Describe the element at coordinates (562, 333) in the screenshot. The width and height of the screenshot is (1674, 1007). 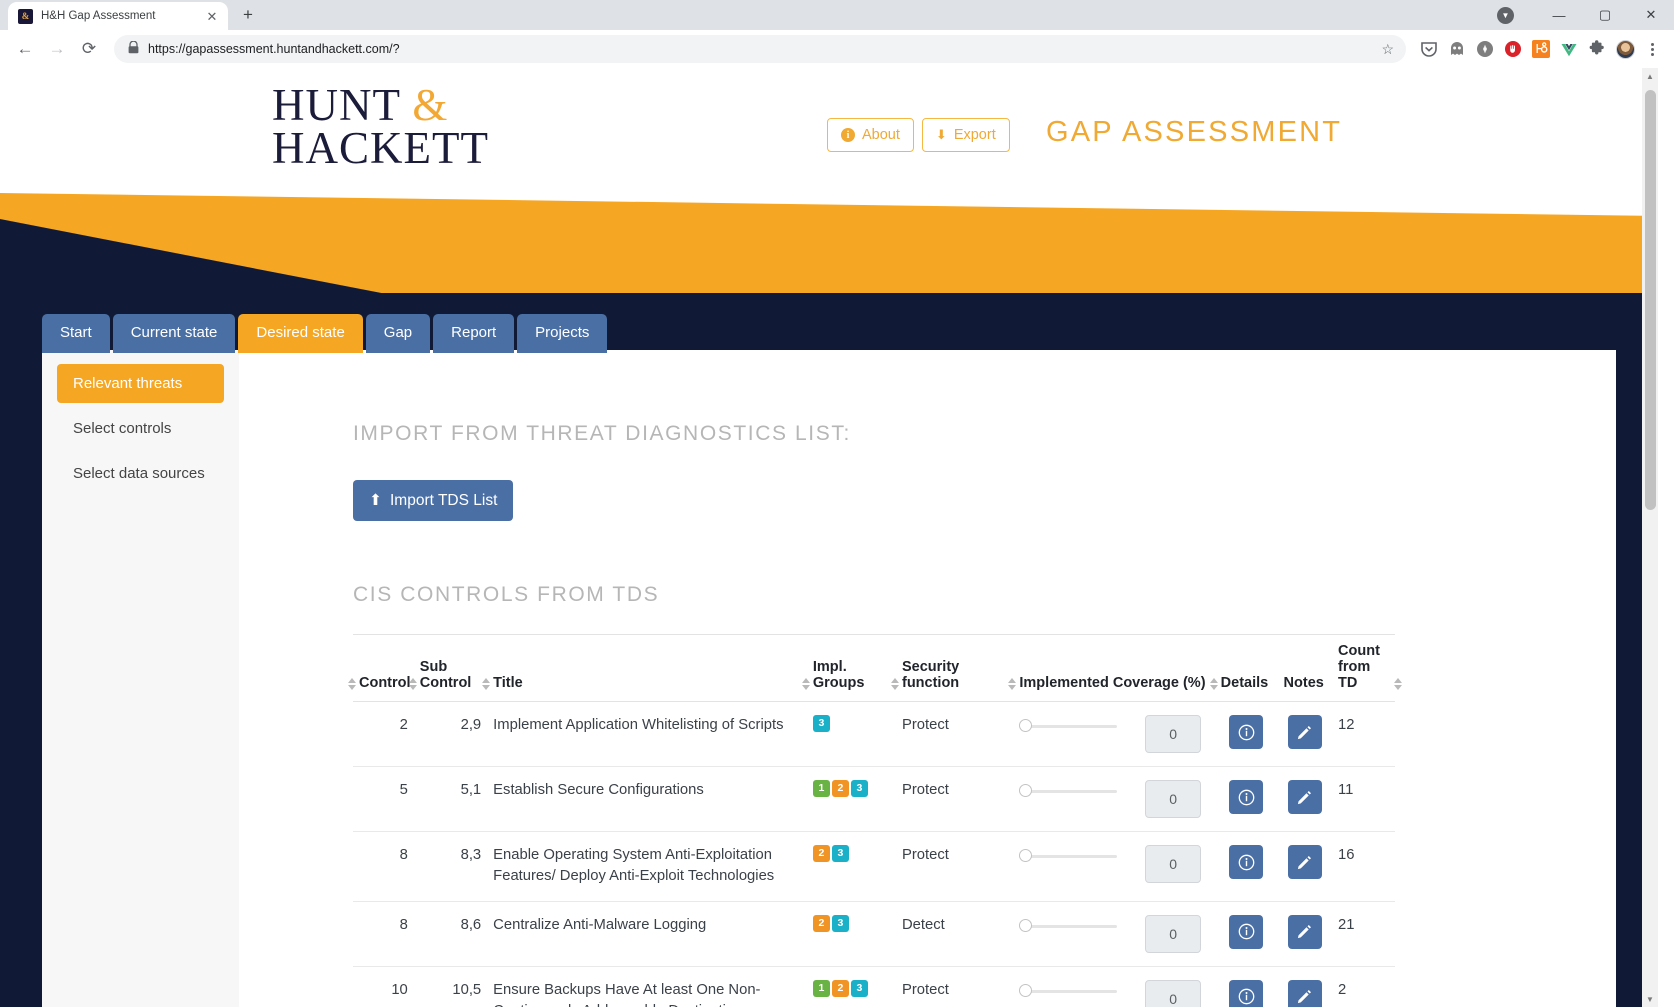
I see `tab-projects: Projects` at that location.